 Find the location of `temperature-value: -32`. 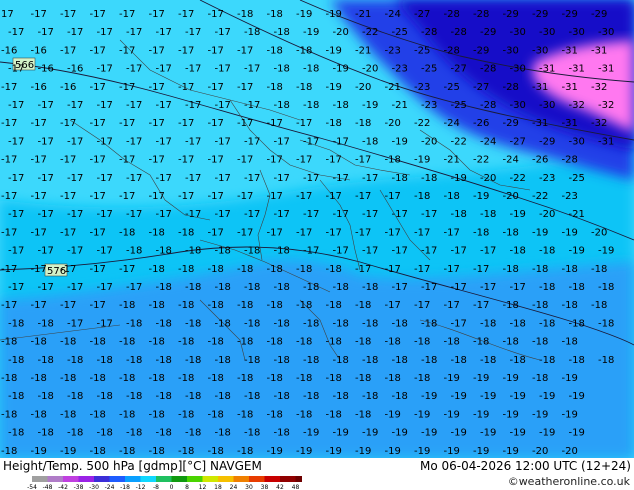

temperature-value: -32 is located at coordinates (599, 123).